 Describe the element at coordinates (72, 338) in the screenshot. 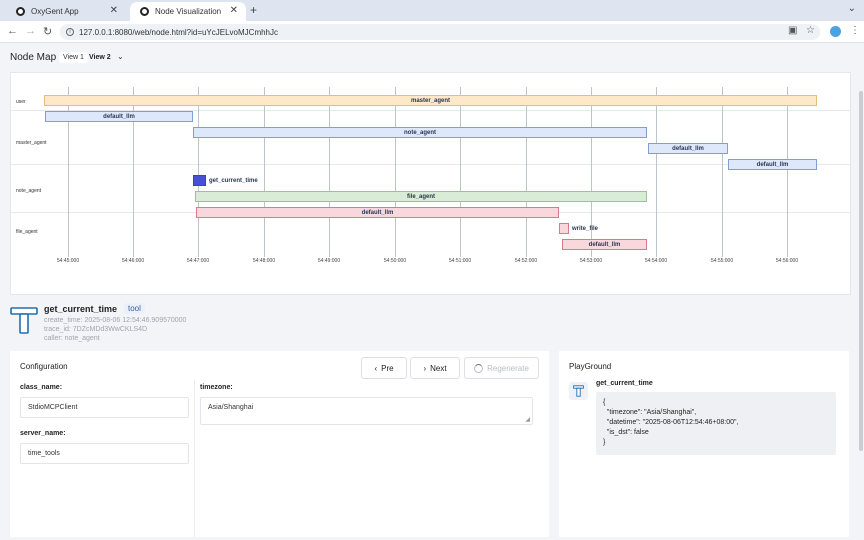

I see `caller: caller: note_agent` at that location.